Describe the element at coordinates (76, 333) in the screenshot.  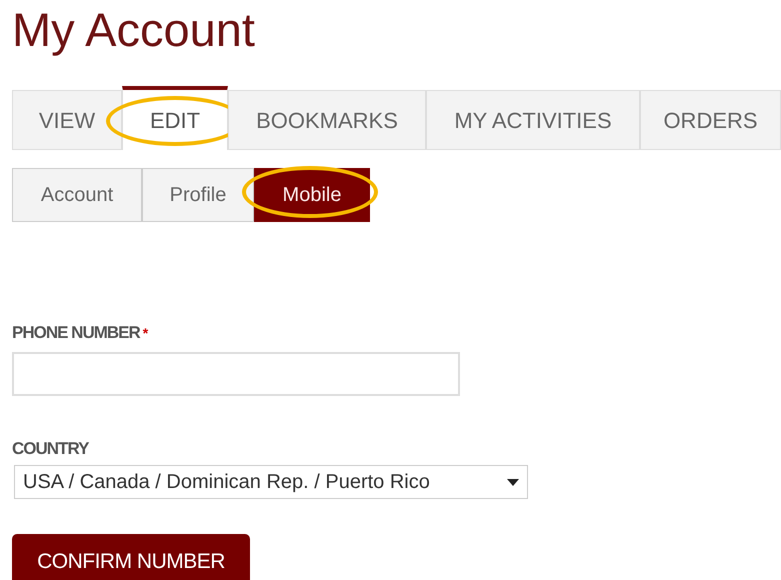
I see `field-label: PHONE NUMBER` at that location.